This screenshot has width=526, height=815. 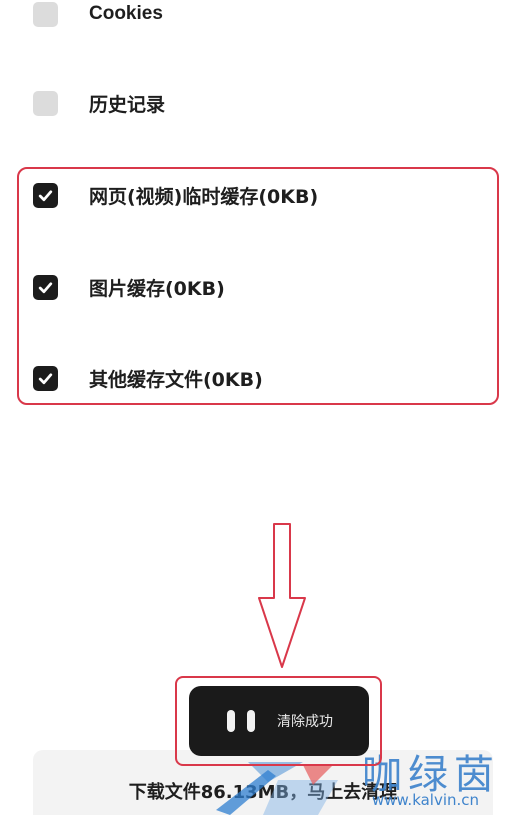 I want to click on watermark-url: www.kalvin.cn, so click(x=426, y=800).